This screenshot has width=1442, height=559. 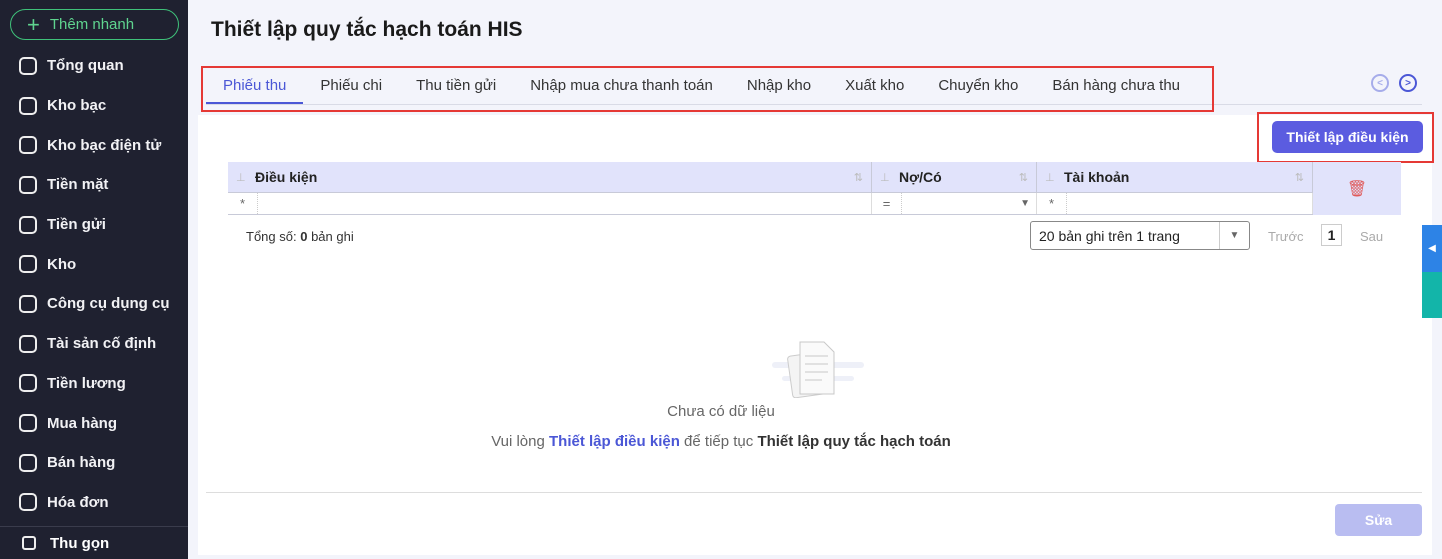 I want to click on highlight-box-button, so click(x=1345, y=137).